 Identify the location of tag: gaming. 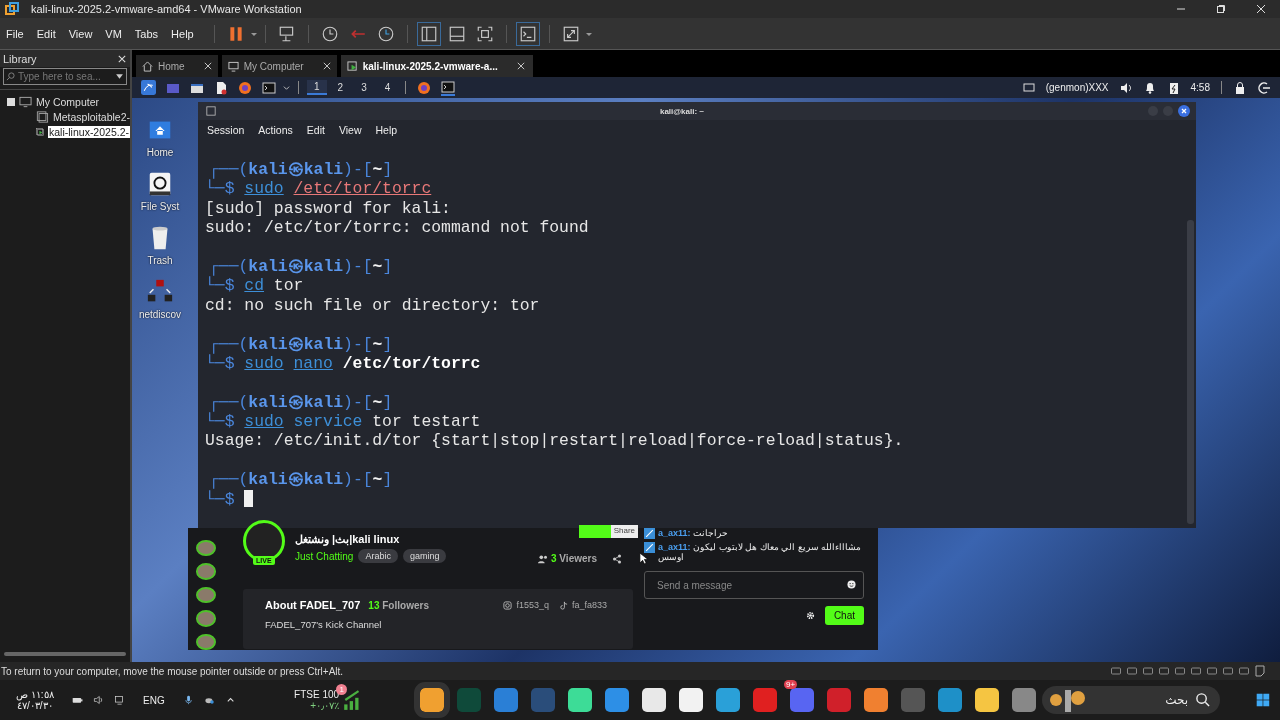
(424, 556).